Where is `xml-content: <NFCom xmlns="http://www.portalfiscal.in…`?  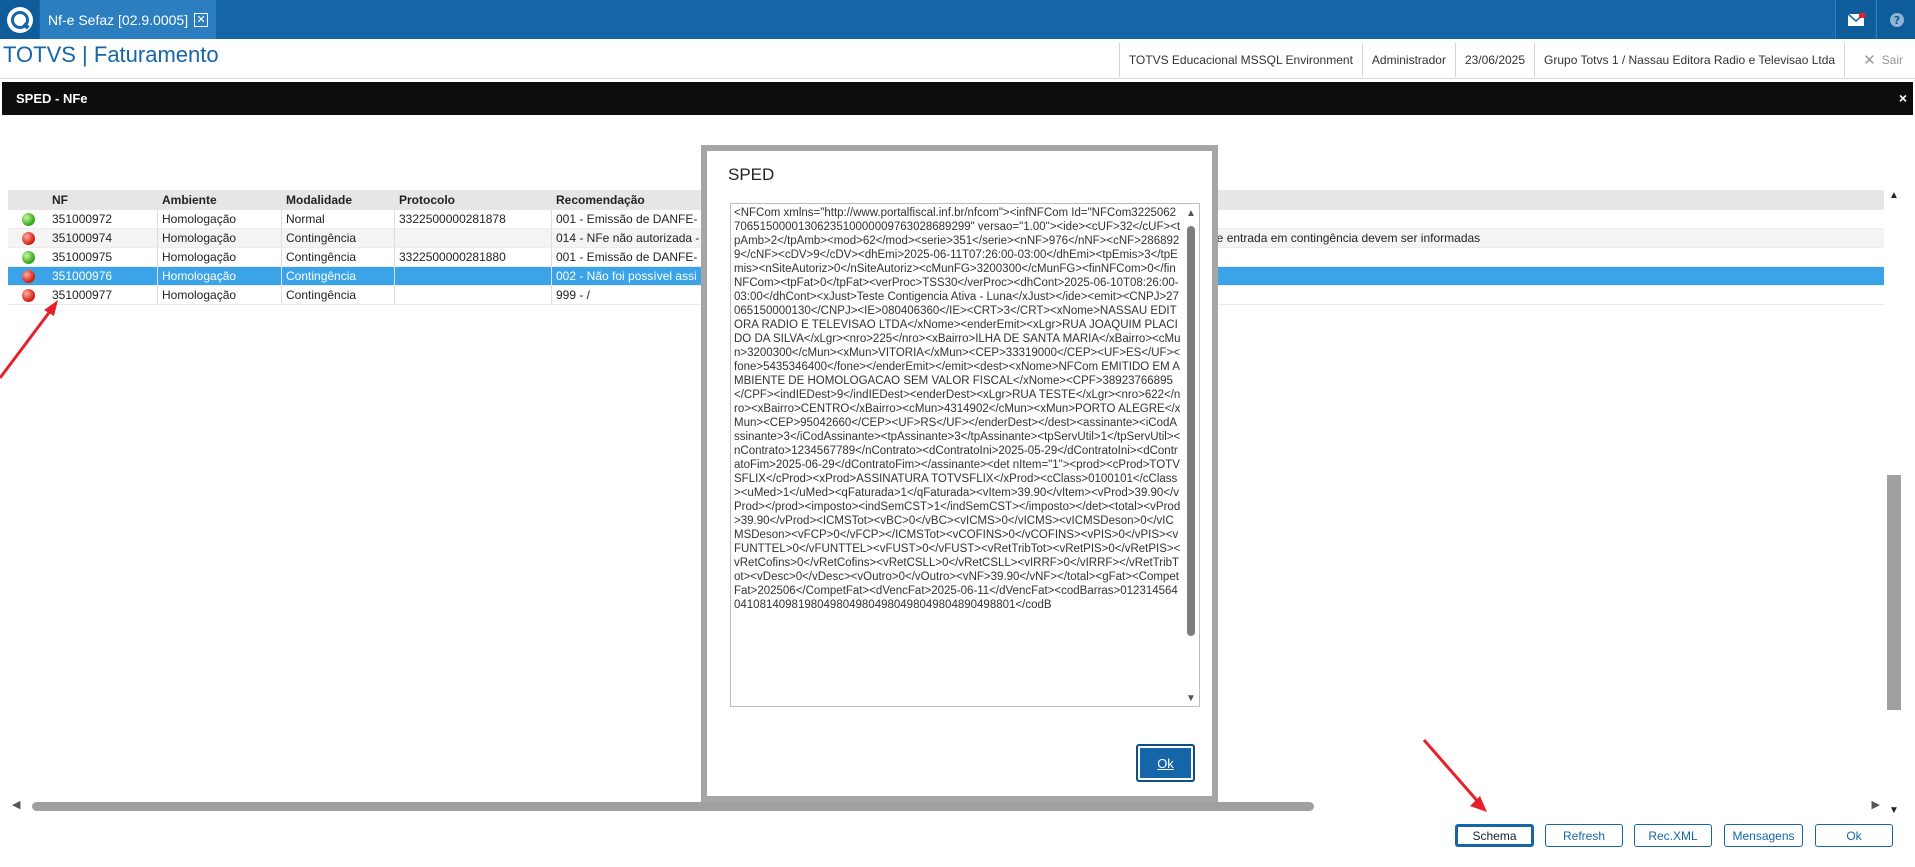 xml-content: <NFCom xmlns="http://www.portalfiscal.in… is located at coordinates (957, 409).